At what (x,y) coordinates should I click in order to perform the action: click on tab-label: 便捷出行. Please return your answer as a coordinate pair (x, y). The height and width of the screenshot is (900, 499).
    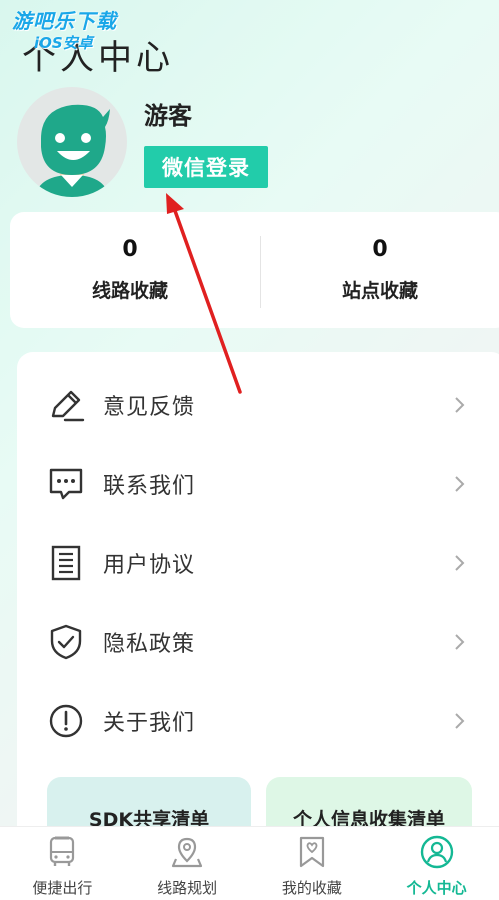
    Looking at the image, I should click on (62, 888).